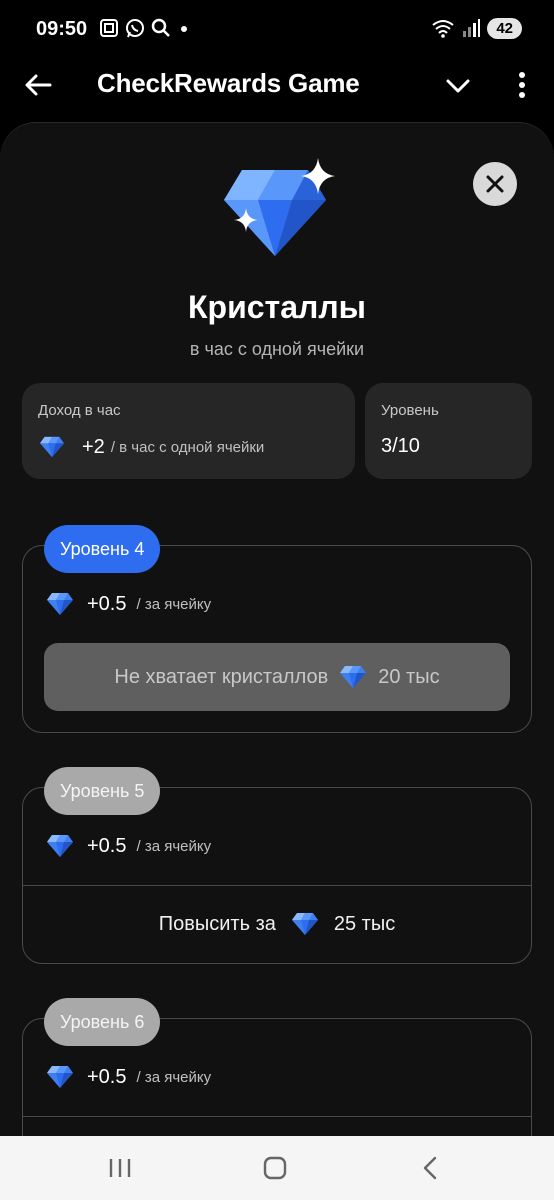  I want to click on upgrade-button: Повысить за 25 тыс, so click(277, 924).